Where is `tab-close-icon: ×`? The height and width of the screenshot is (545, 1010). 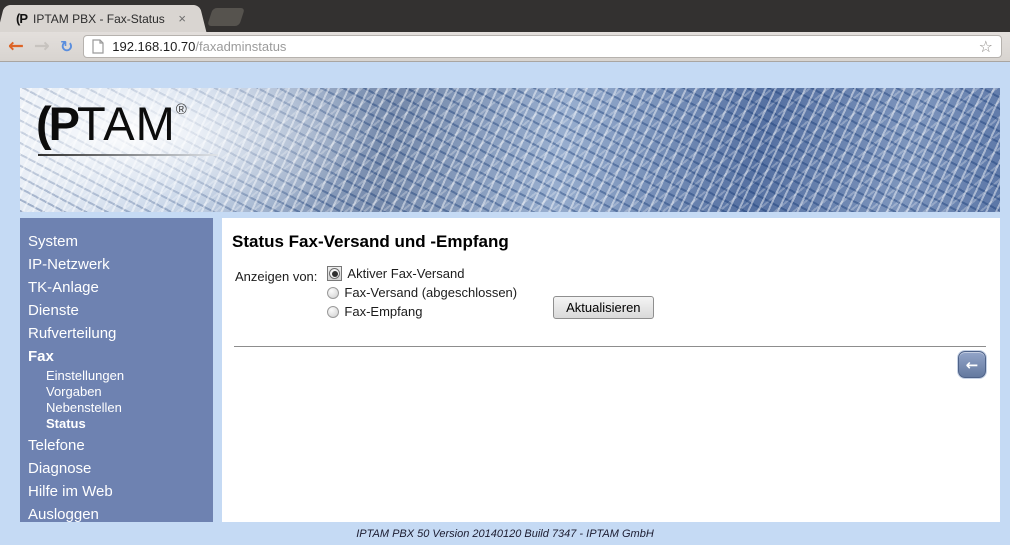
tab-close-icon: × is located at coordinates (182, 18).